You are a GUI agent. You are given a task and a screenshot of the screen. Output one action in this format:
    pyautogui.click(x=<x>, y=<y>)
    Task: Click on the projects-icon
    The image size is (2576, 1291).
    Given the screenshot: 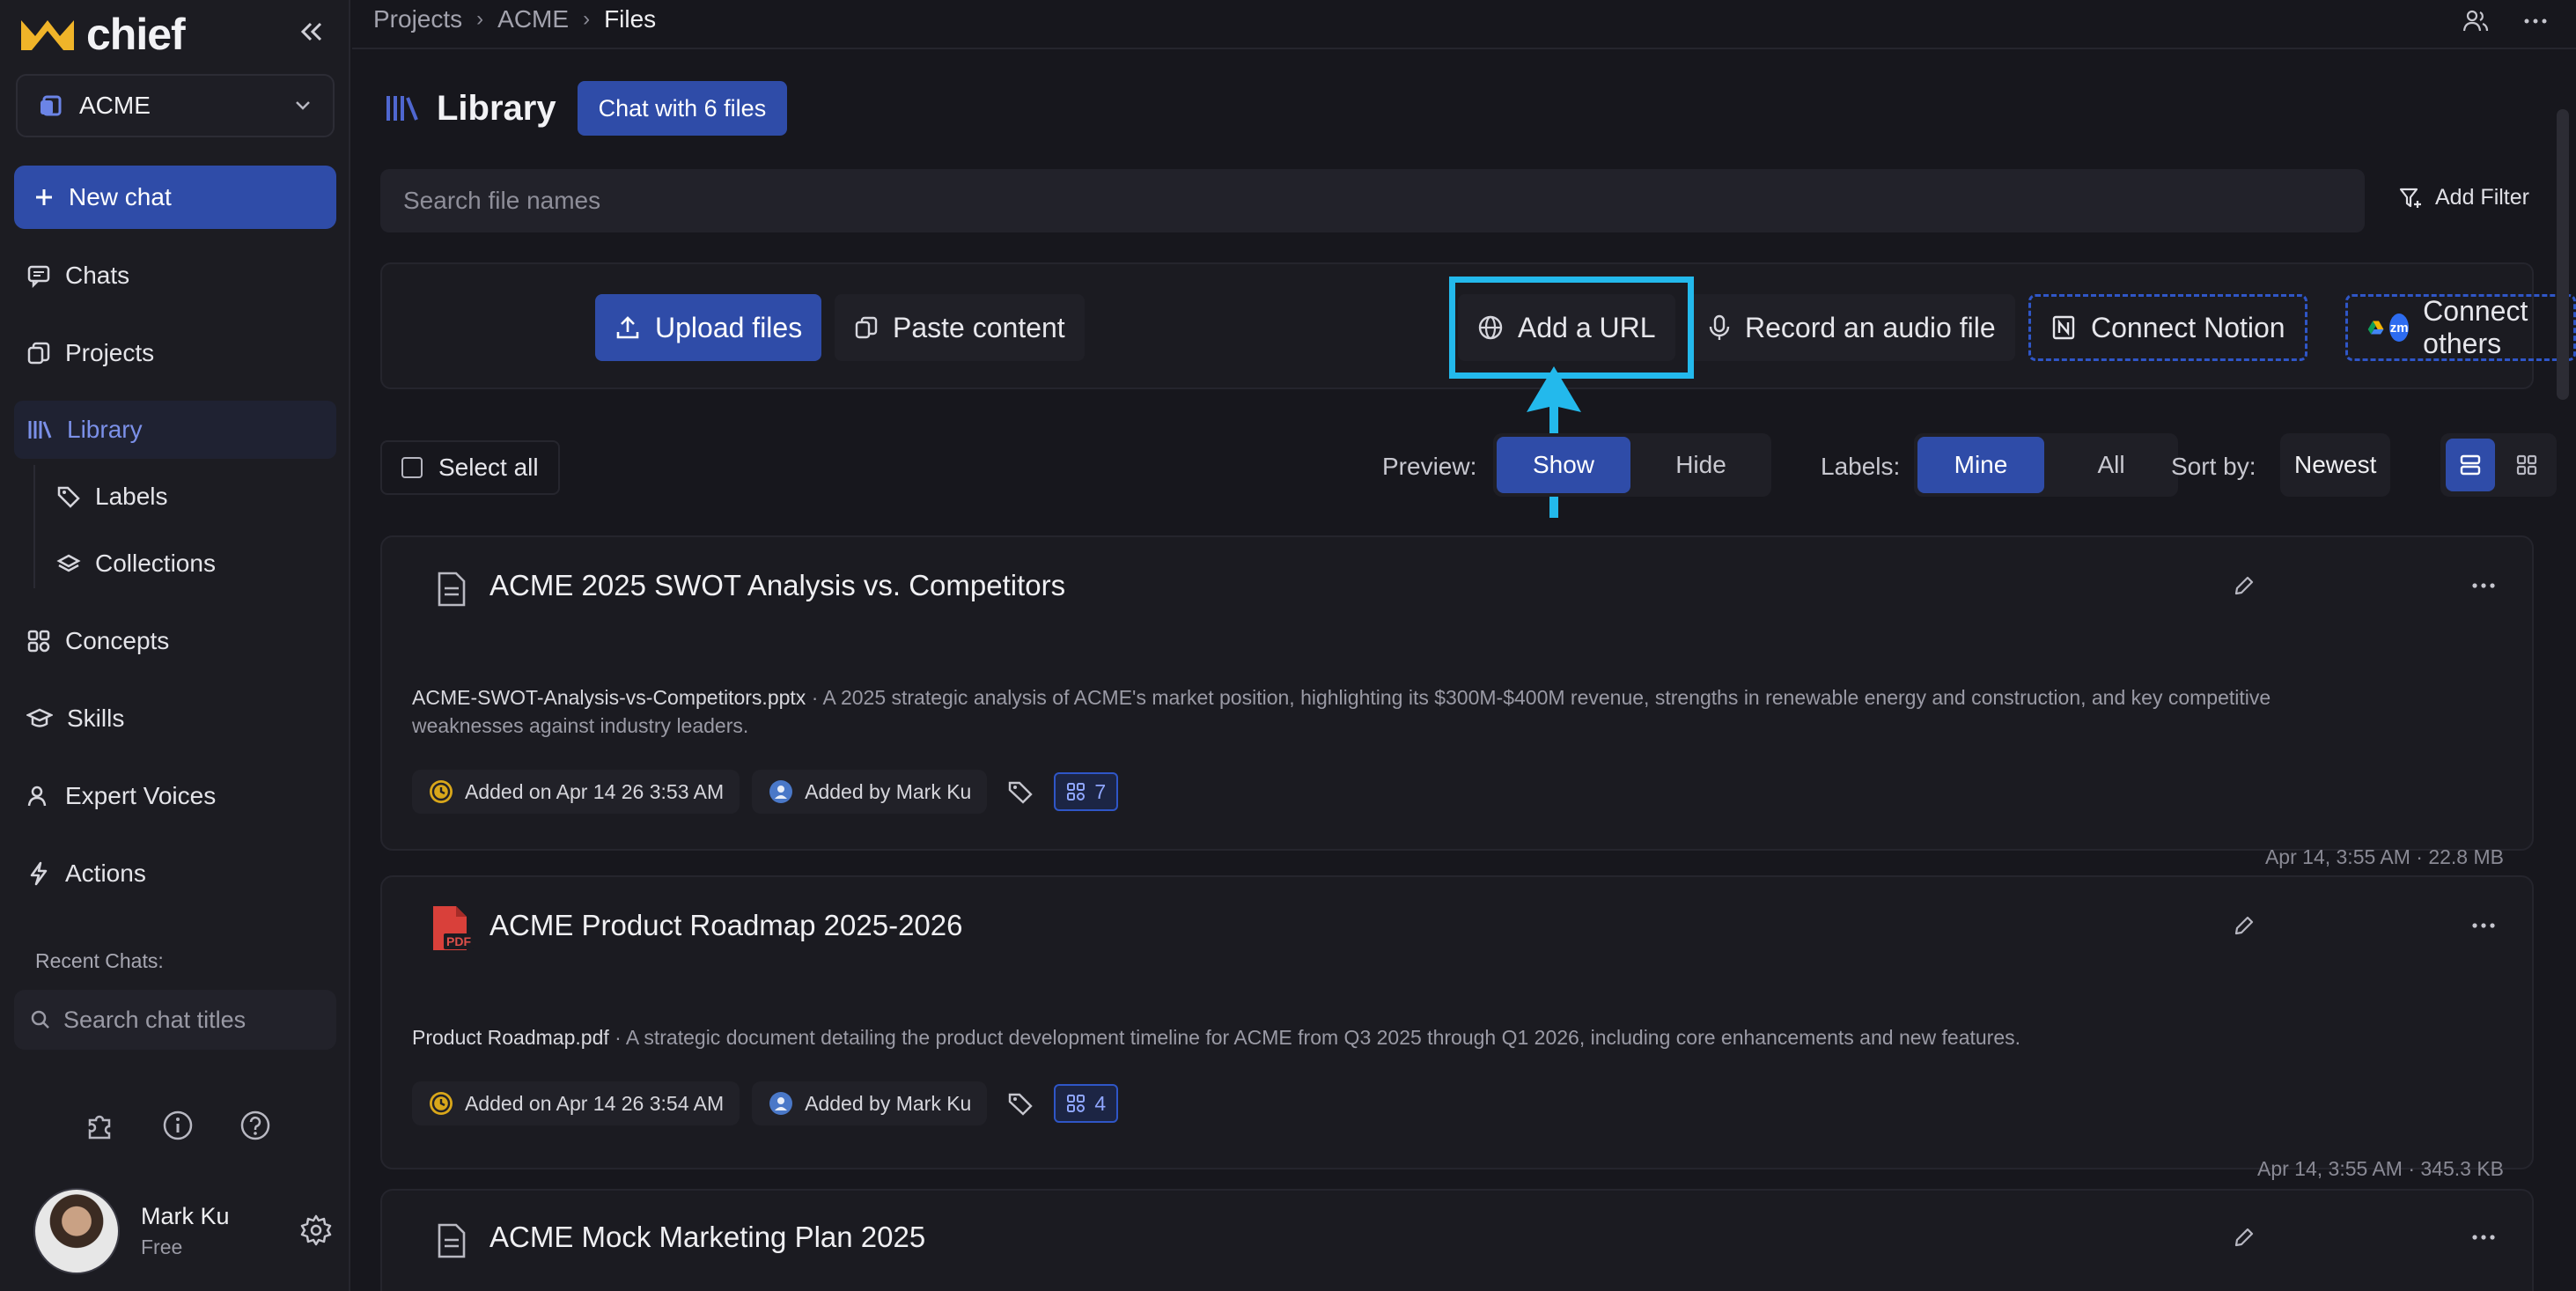 What is the action you would take?
    pyautogui.click(x=39, y=353)
    